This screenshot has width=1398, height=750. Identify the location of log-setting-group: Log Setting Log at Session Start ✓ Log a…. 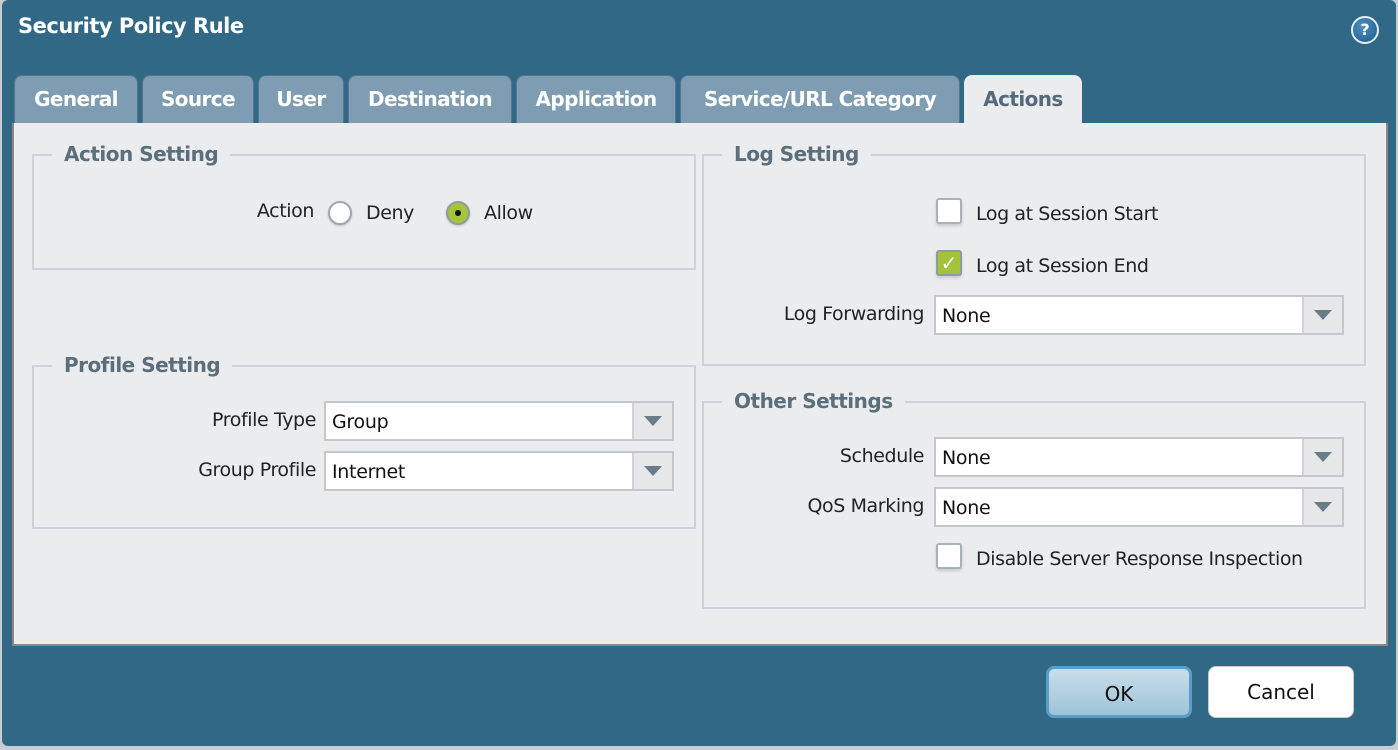
(1034, 254).